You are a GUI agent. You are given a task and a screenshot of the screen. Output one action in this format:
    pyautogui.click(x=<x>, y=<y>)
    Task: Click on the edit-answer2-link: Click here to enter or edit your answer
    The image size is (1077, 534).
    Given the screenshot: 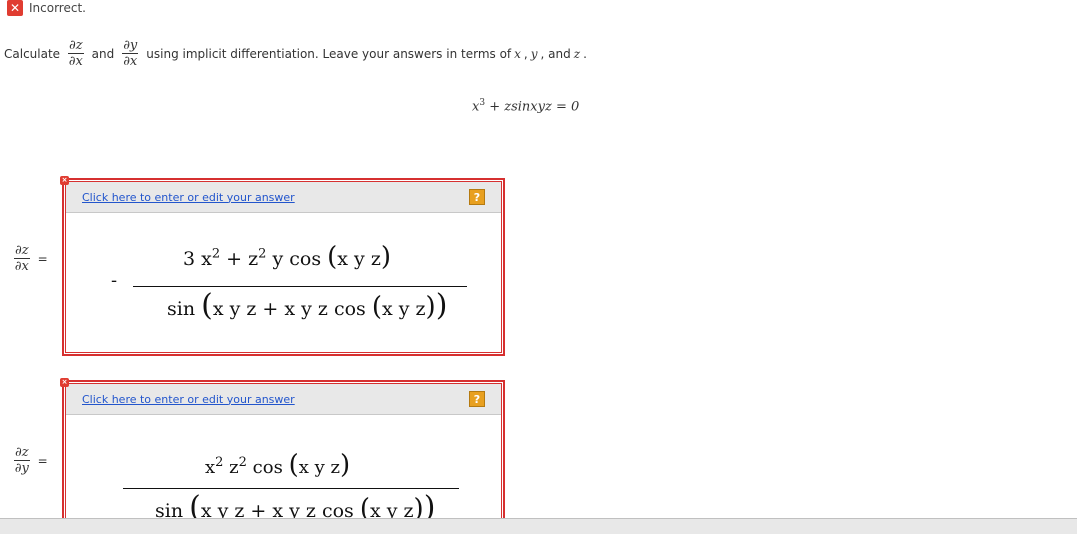 What is the action you would take?
    pyautogui.click(x=188, y=399)
    